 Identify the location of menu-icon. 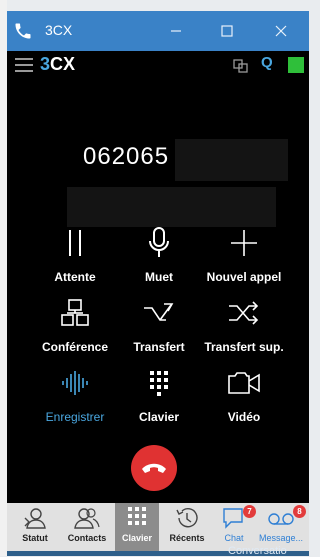
(24, 65).